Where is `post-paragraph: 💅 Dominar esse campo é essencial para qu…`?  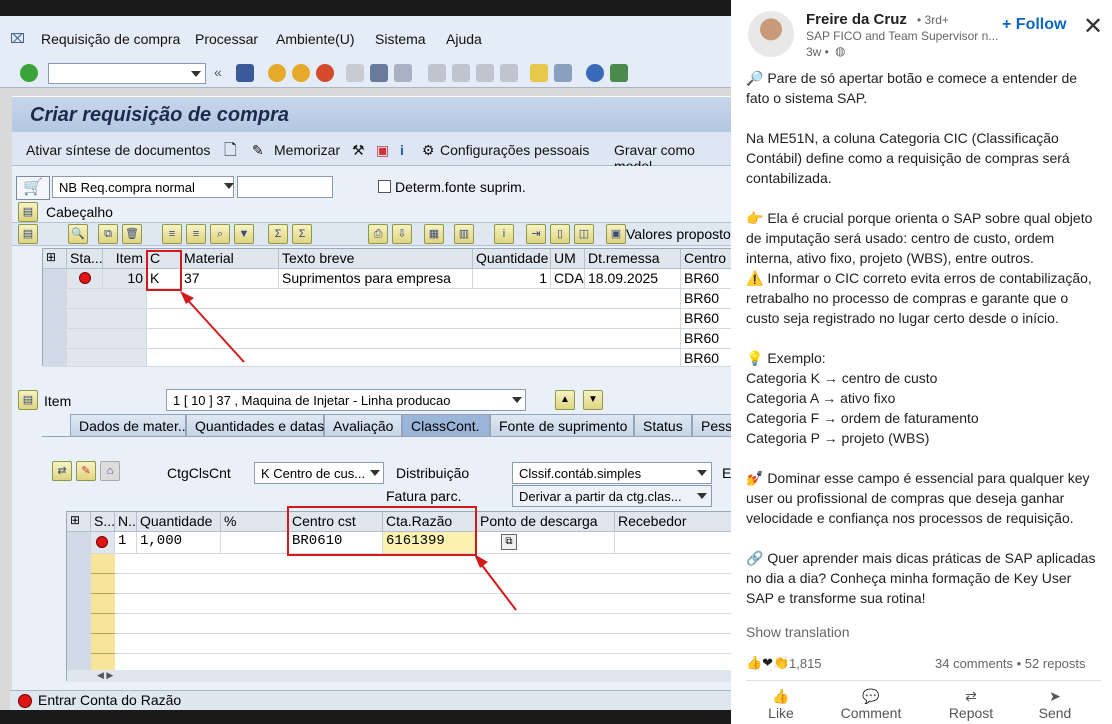
post-paragraph: 💅 Dominar esse campo é essencial para qu… is located at coordinates (918, 498).